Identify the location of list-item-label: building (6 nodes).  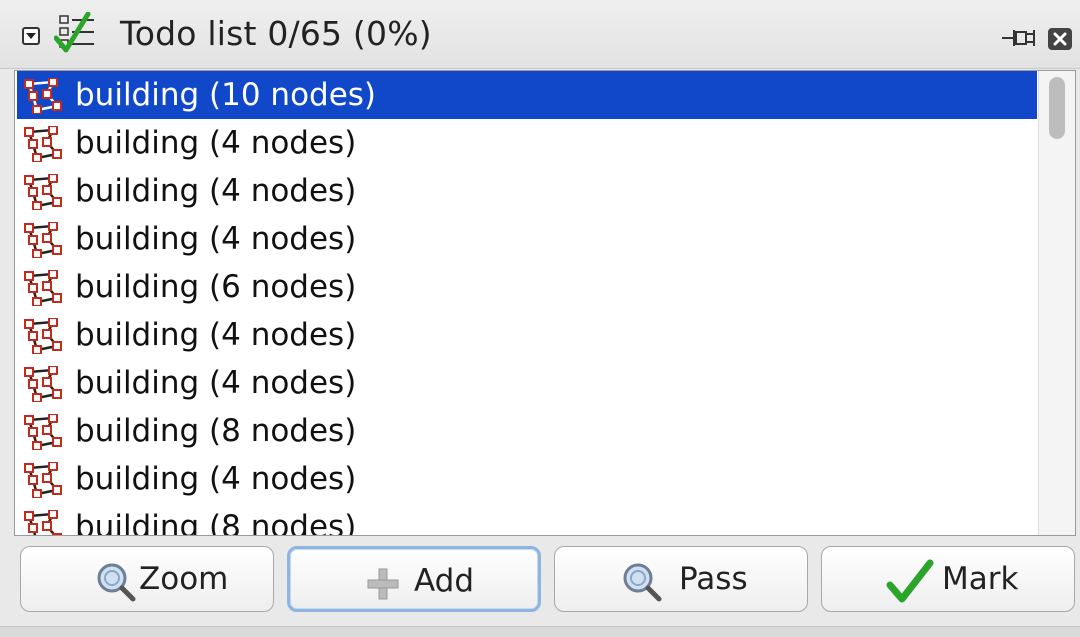
(216, 287).